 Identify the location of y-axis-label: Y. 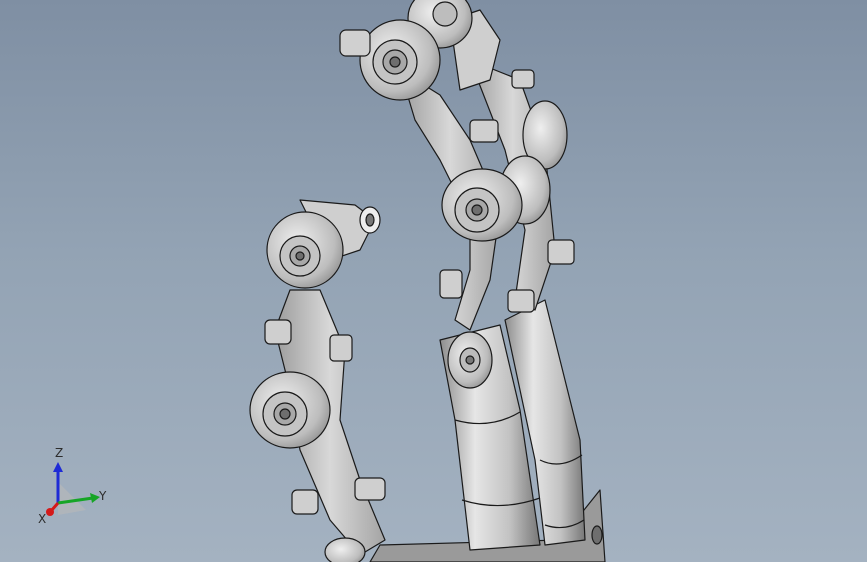
(102, 496).